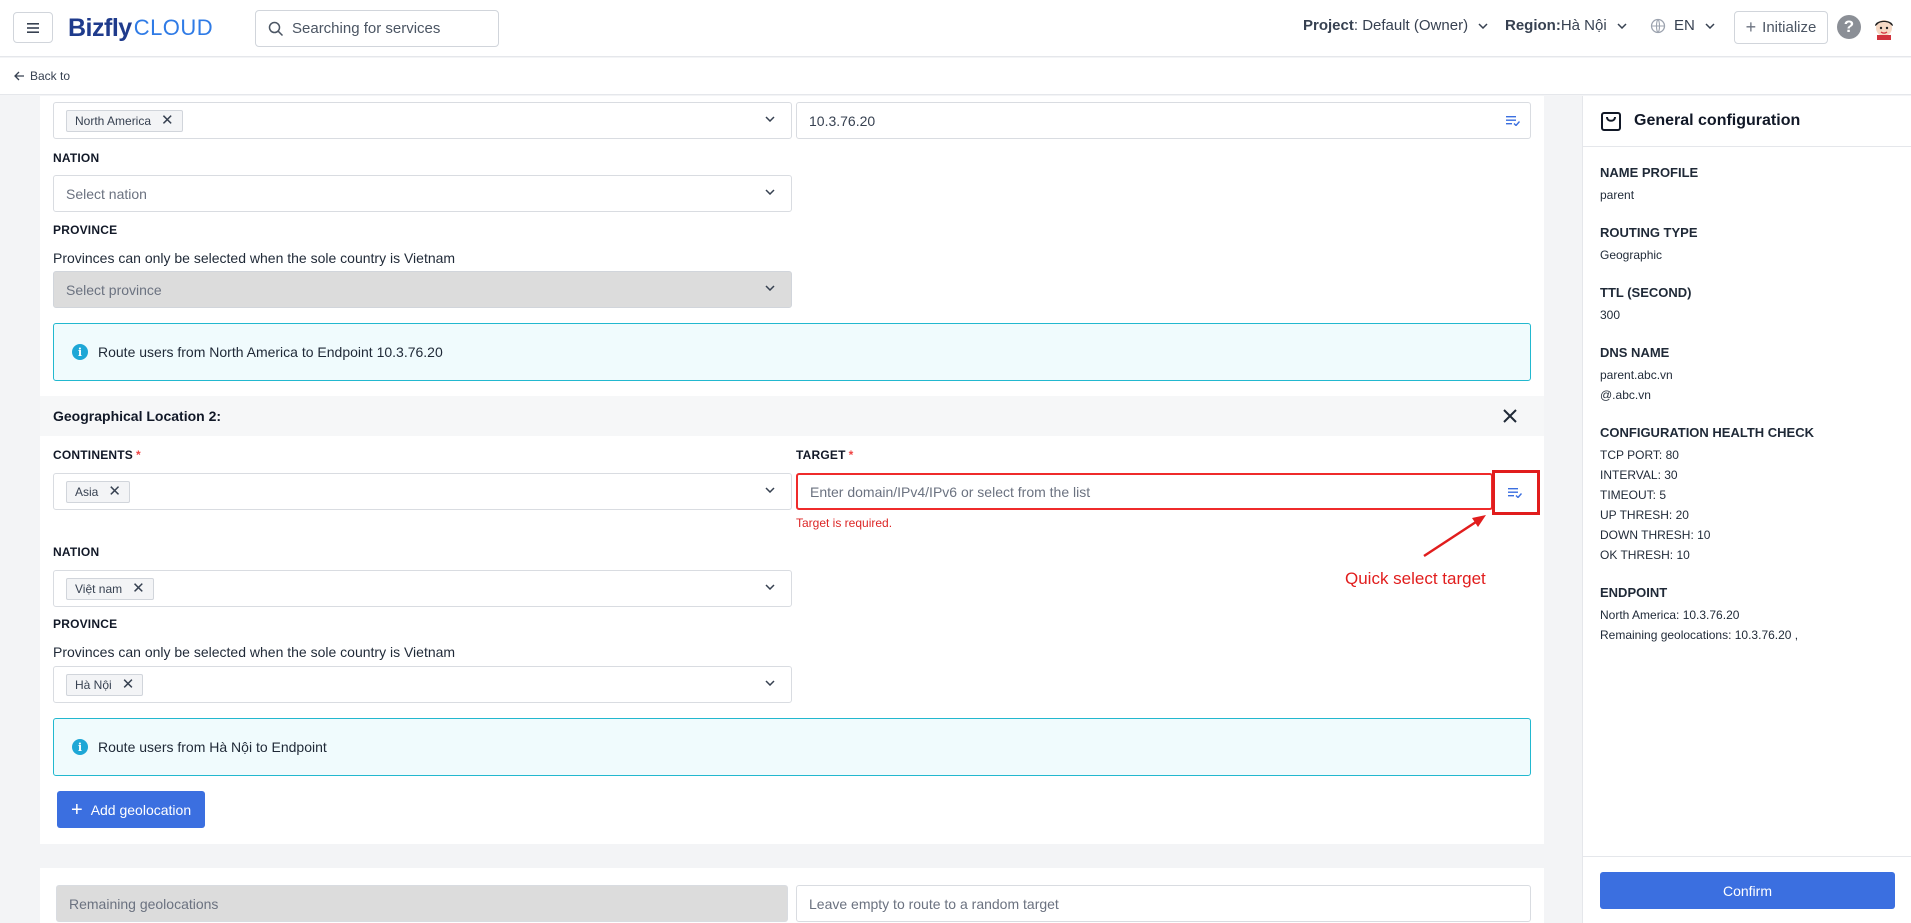  What do you see at coordinates (422, 120) in the screenshot?
I see `continent-select-1: North America ✕` at bounding box center [422, 120].